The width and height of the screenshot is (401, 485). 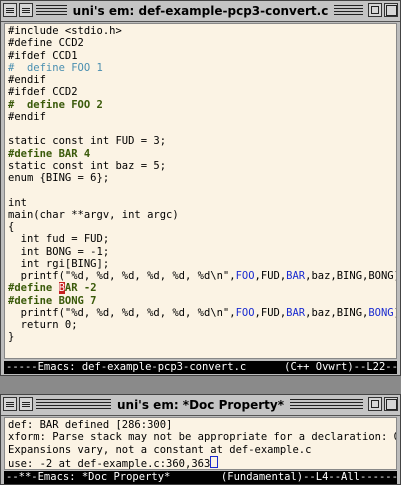 What do you see at coordinates (200, 252) in the screenshot?
I see `code-line: int BONG = -1;` at bounding box center [200, 252].